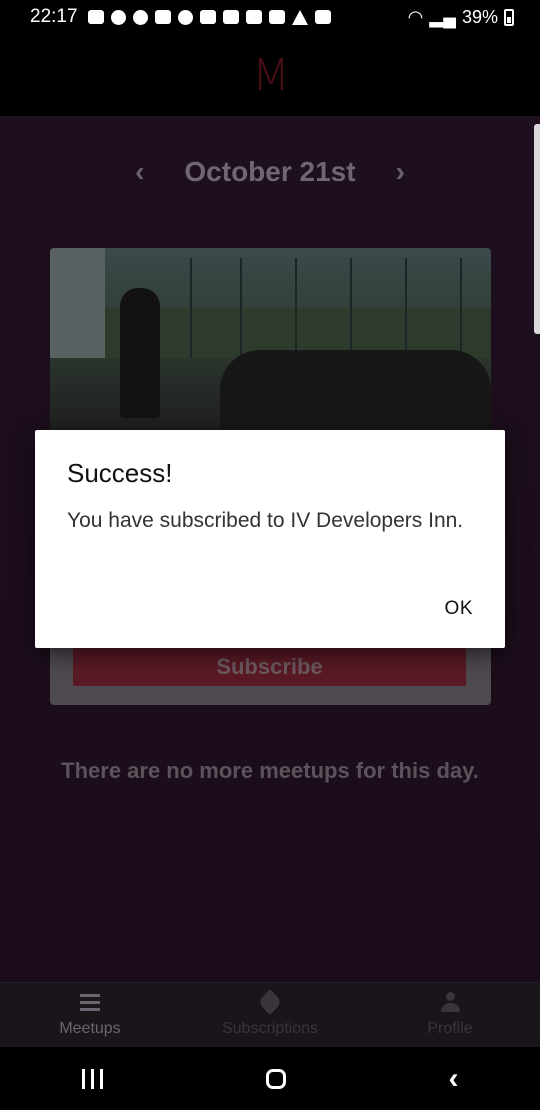 Image resolution: width=540 pixels, height=1110 pixels. I want to click on person-icon, so click(450, 1002).